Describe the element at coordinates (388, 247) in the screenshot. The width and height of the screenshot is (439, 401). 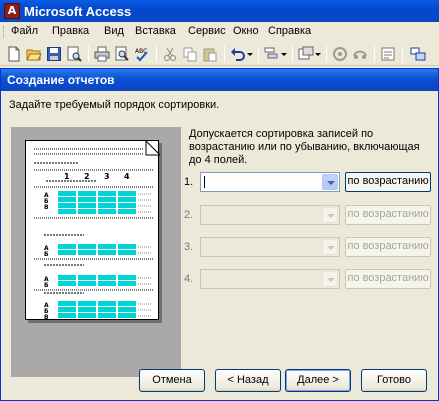
I see `sort-order-3-button: по возрастанию` at that location.